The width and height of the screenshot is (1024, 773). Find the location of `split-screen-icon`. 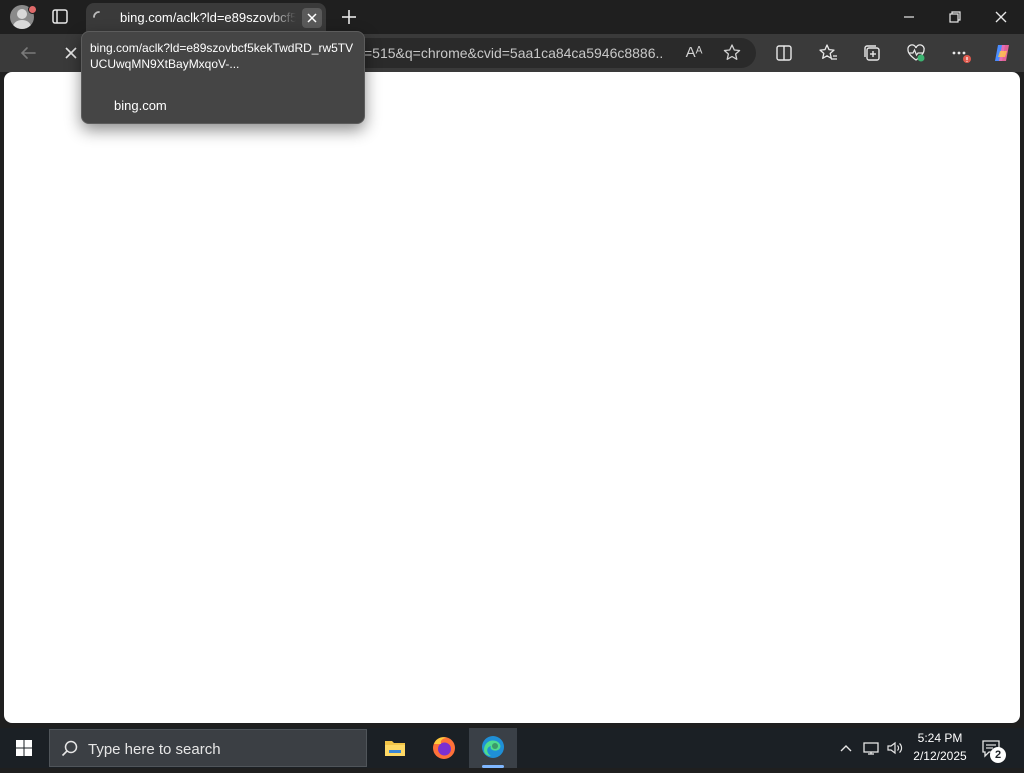

split-screen-icon is located at coordinates (784, 53).